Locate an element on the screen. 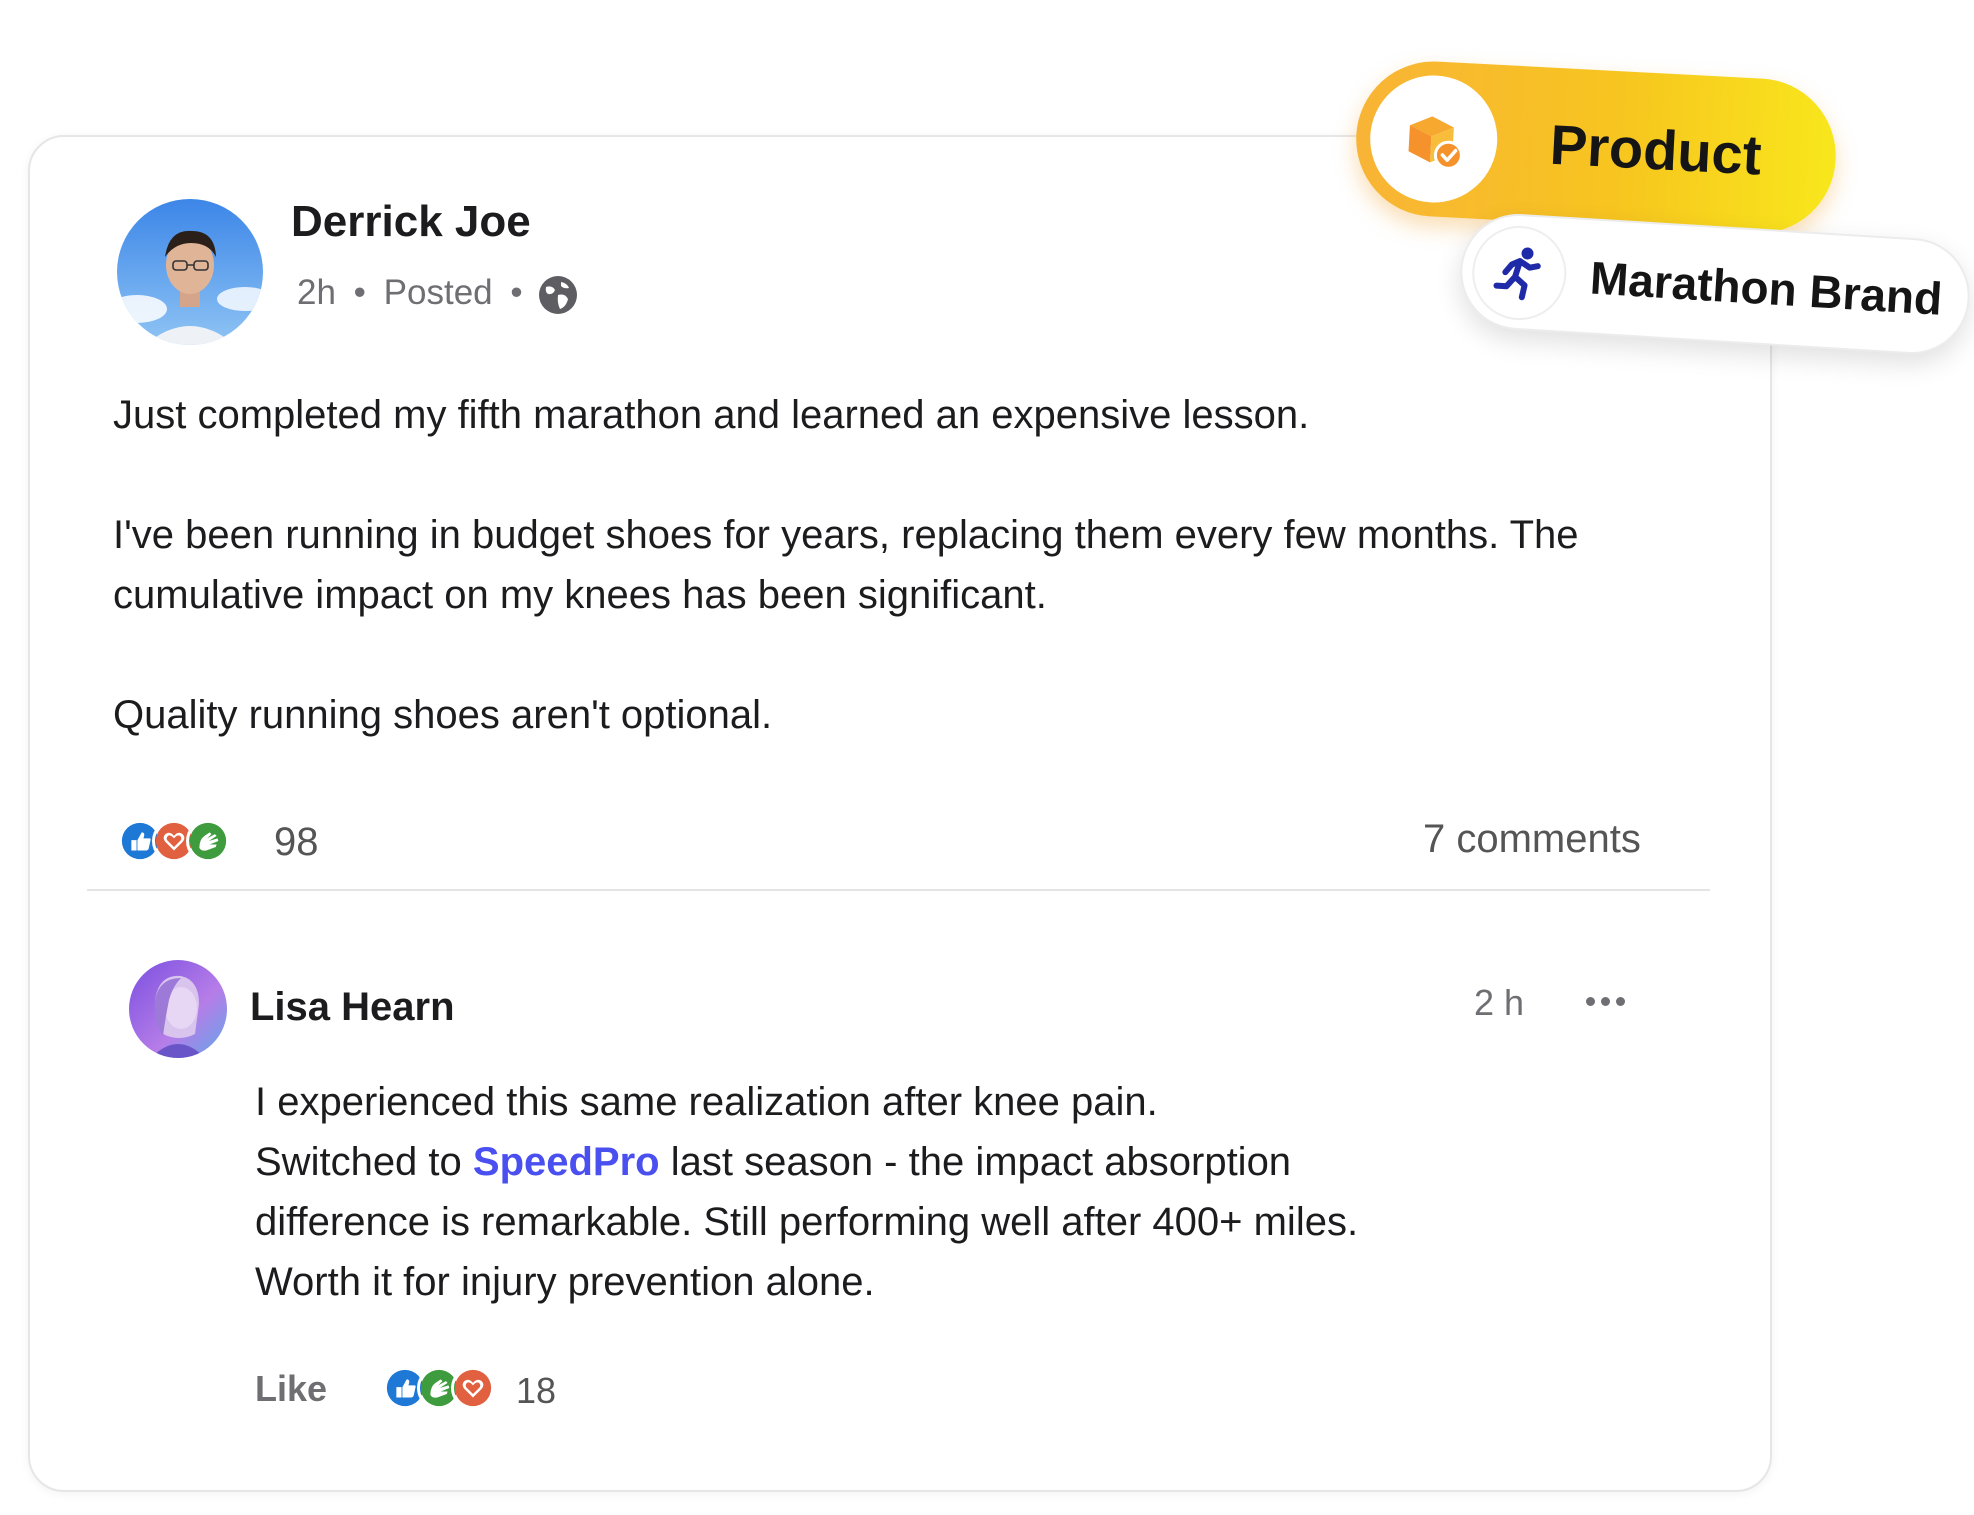 The image size is (1974, 1515). product-badge-label: Product is located at coordinates (1656, 149).